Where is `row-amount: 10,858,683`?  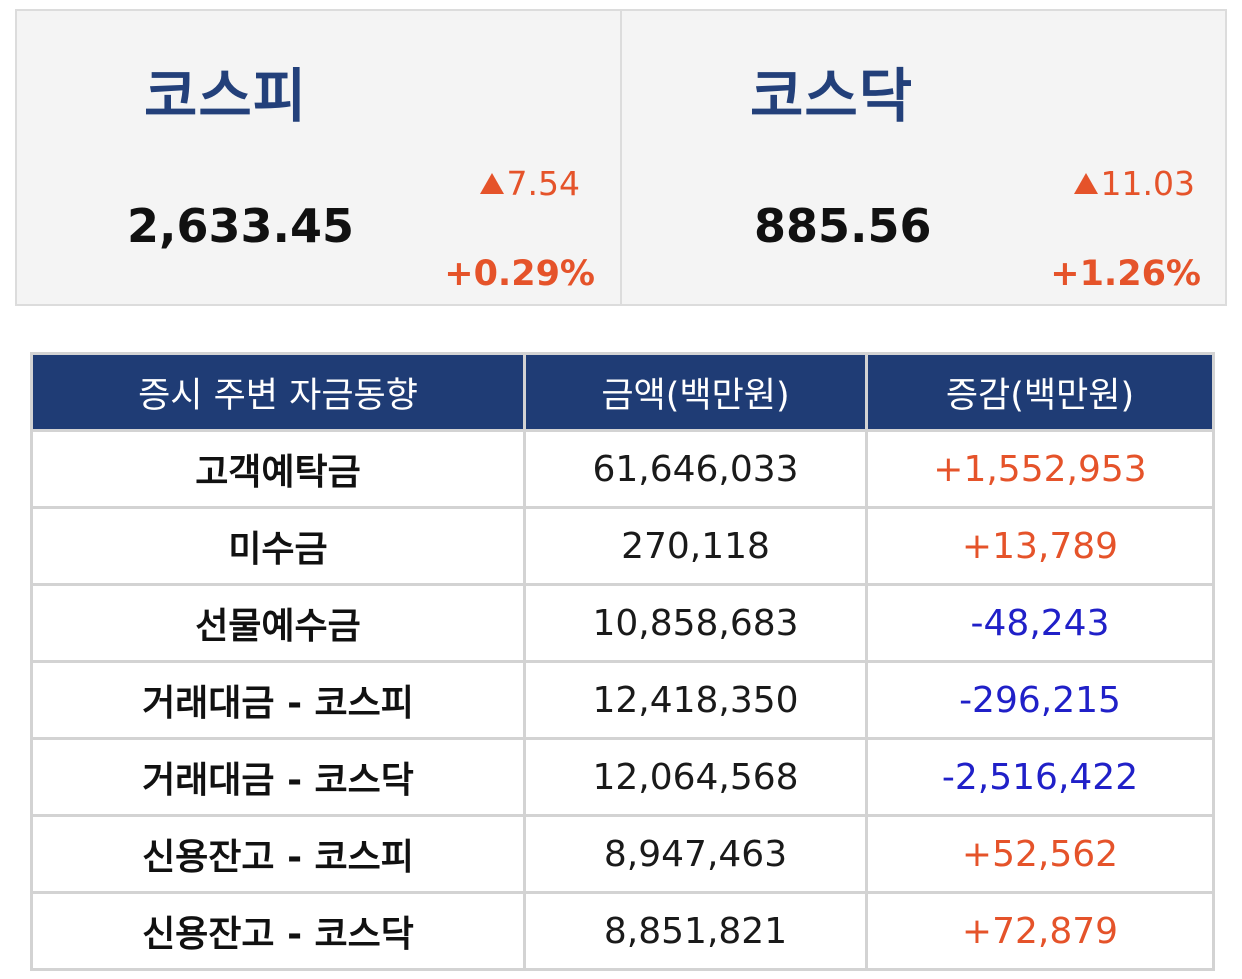 row-amount: 10,858,683 is located at coordinates (695, 623).